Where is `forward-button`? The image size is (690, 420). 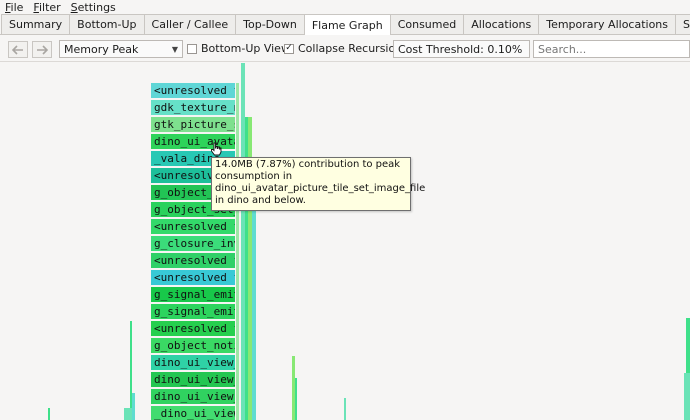 forward-button is located at coordinates (42, 49).